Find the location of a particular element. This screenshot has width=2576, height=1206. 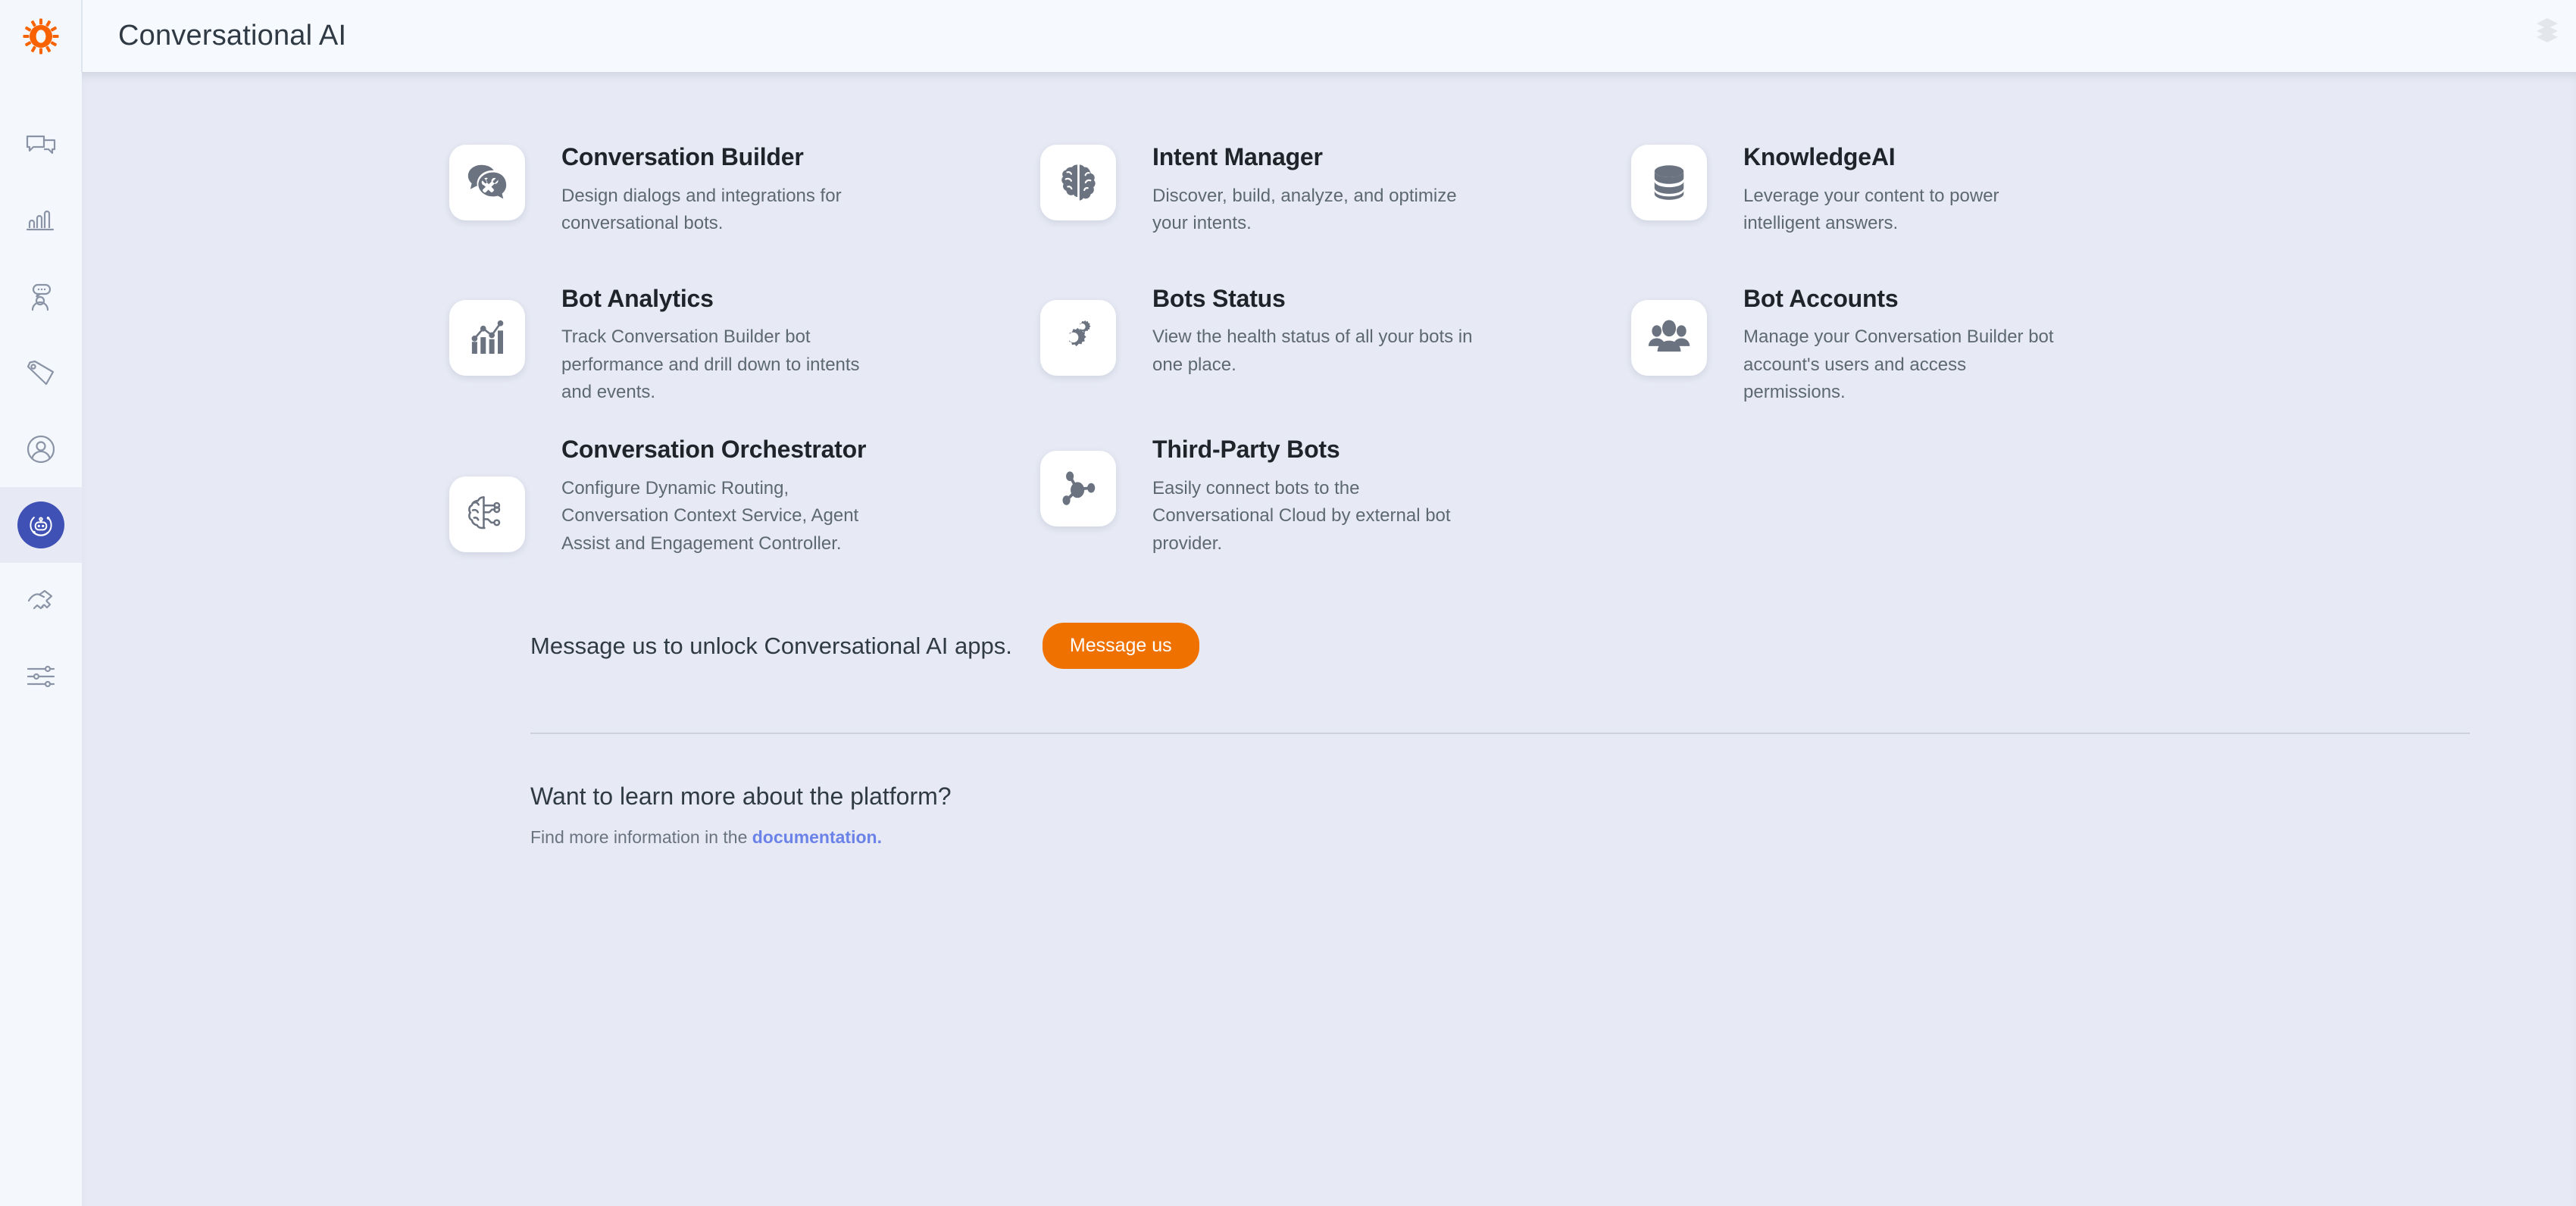

top-header: Conversational AI is located at coordinates (1329, 36).